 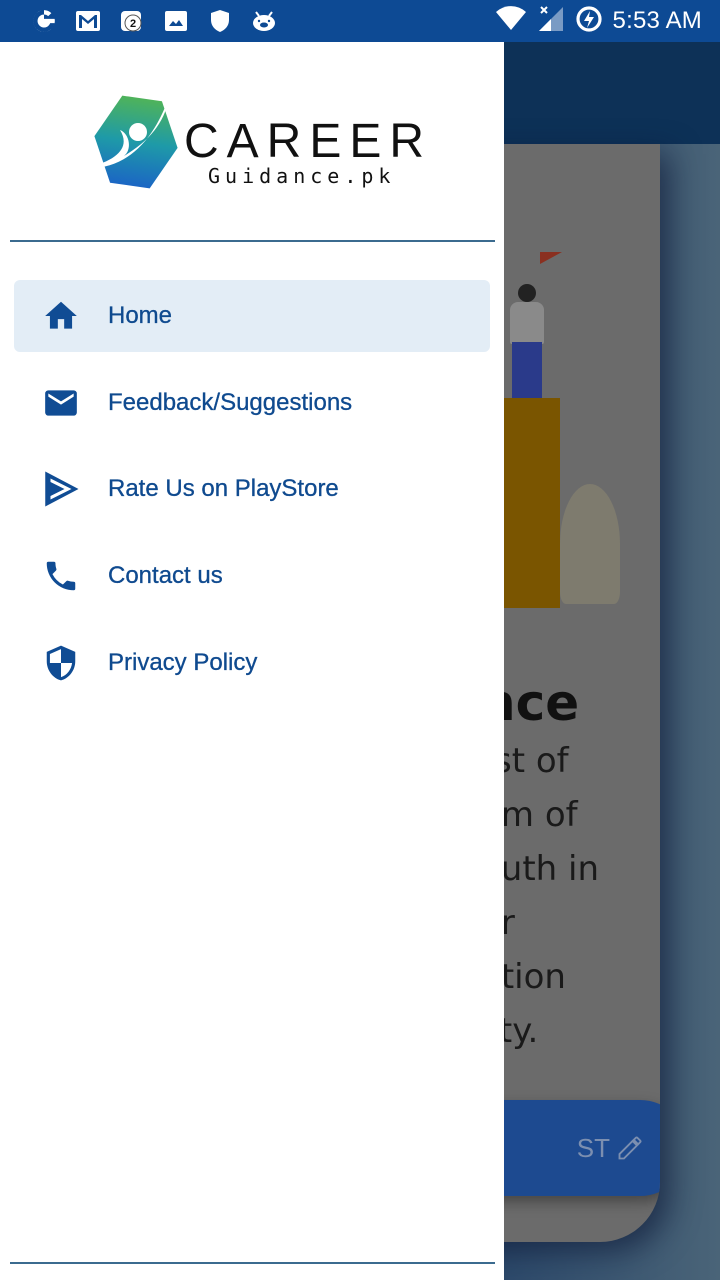 I want to click on plant-illustration, so click(x=590, y=544).